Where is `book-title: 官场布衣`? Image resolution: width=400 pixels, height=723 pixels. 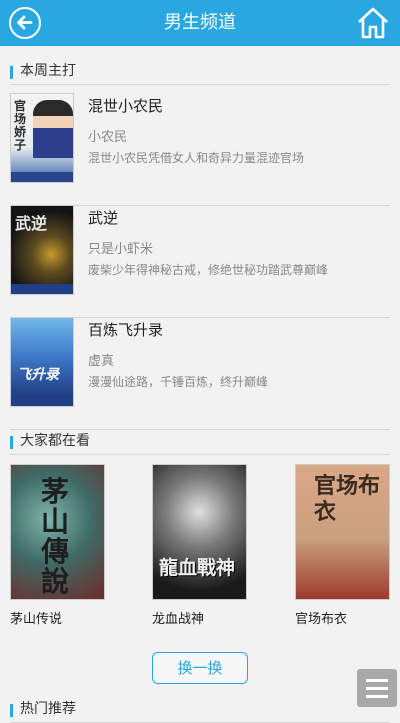
book-title: 官场布衣 is located at coordinates (321, 619).